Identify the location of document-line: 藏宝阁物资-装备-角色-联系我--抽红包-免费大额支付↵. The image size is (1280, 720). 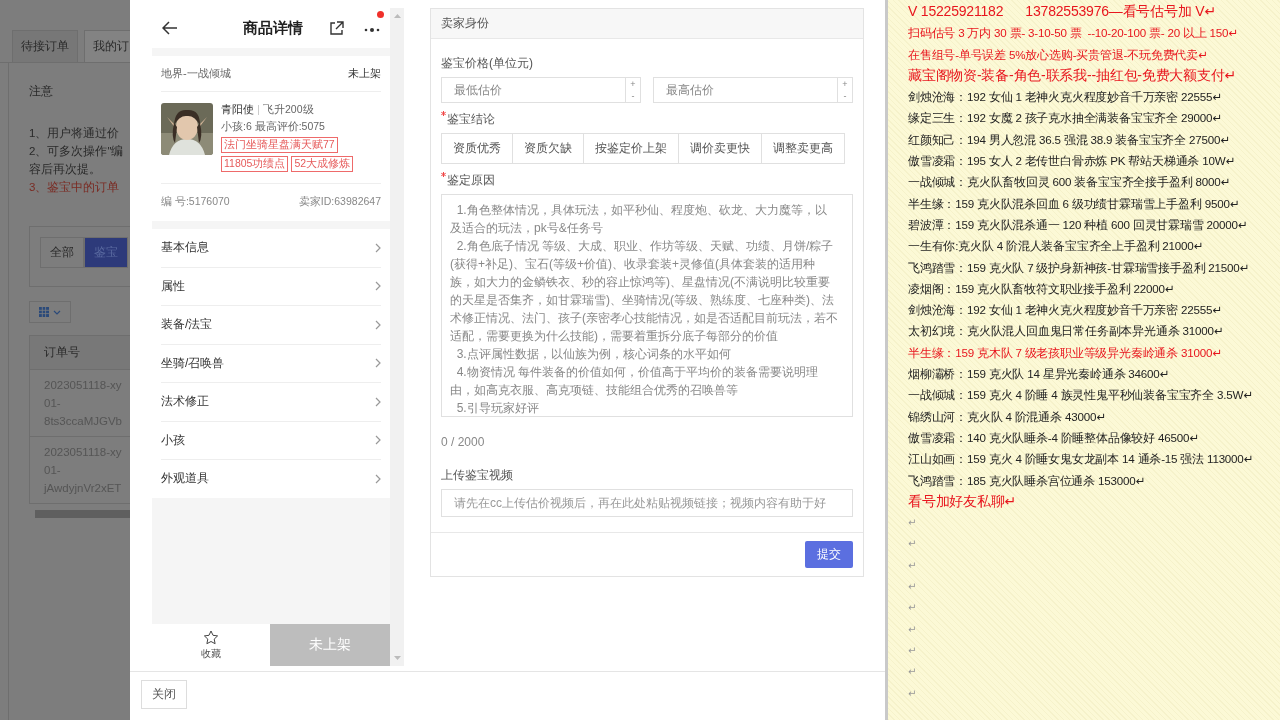
(1073, 75).